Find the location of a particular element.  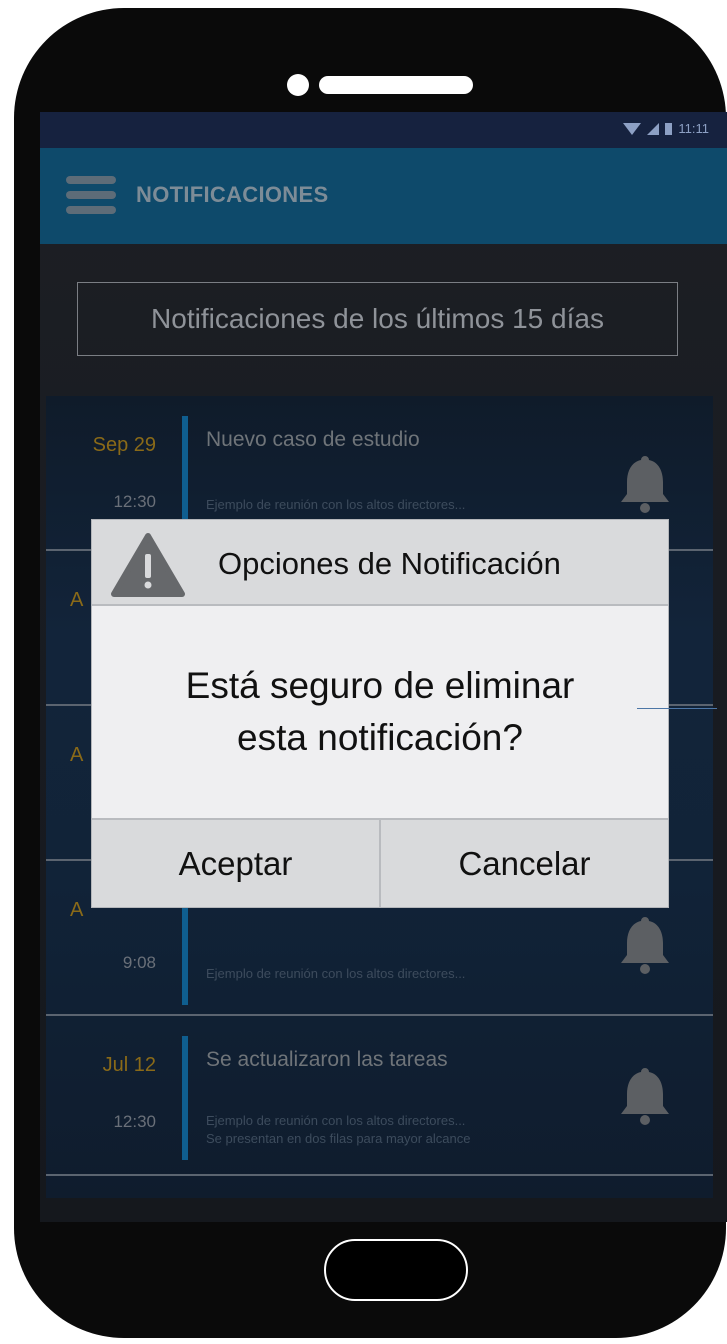

hamburger-menu-icon is located at coordinates (91, 195).